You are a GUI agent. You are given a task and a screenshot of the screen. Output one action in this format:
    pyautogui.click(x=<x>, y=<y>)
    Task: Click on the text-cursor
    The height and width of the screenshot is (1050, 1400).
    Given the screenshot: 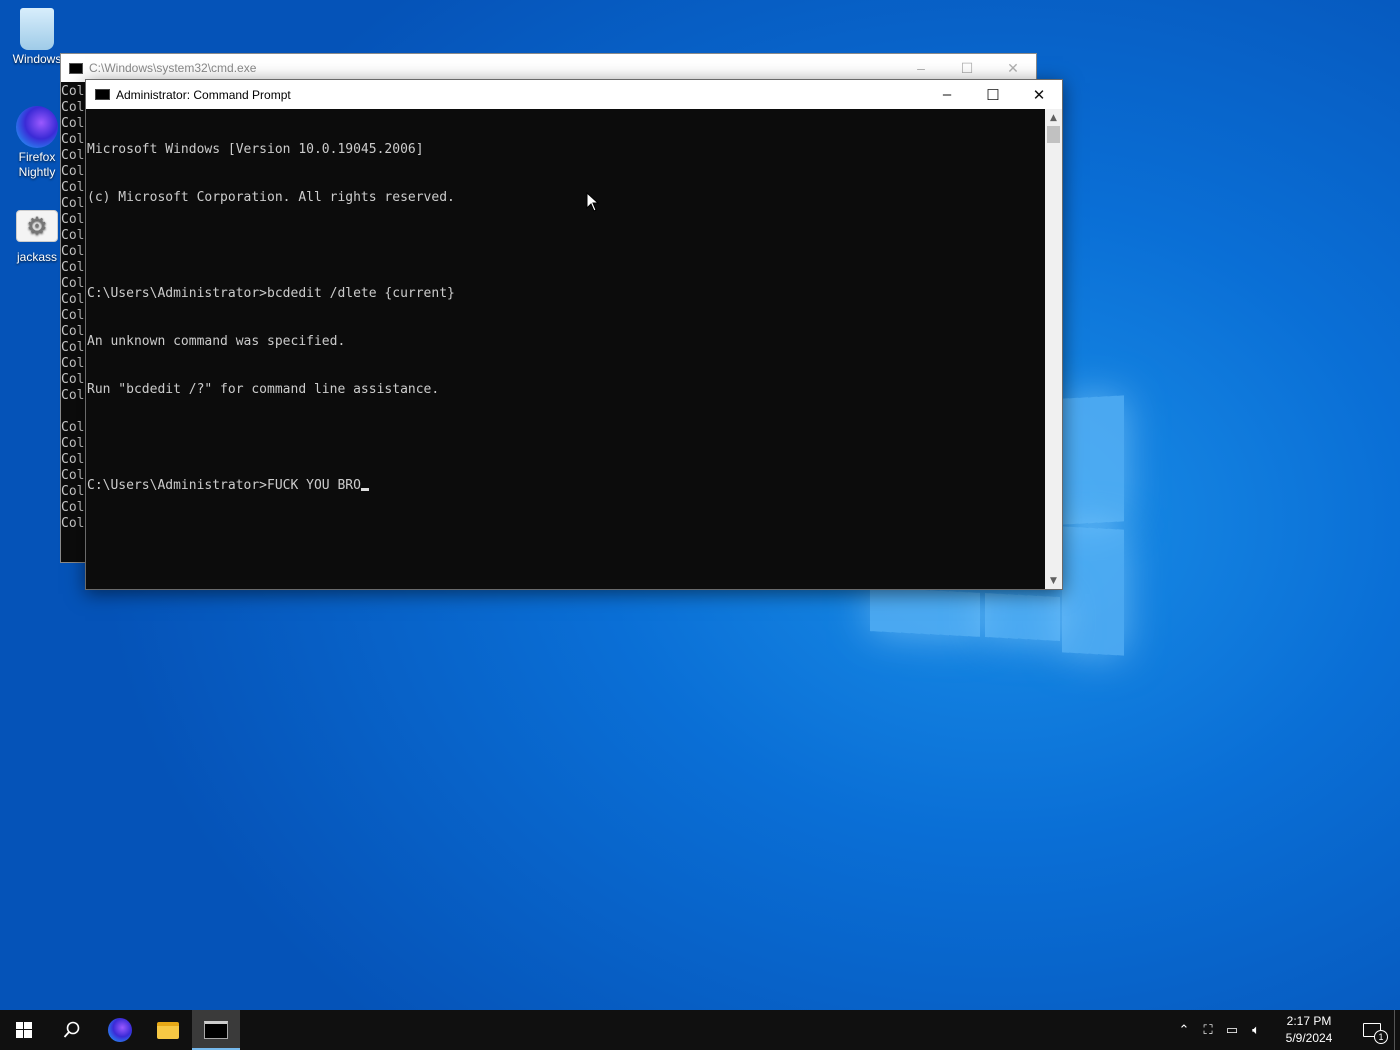 What is the action you would take?
    pyautogui.click(x=364, y=489)
    